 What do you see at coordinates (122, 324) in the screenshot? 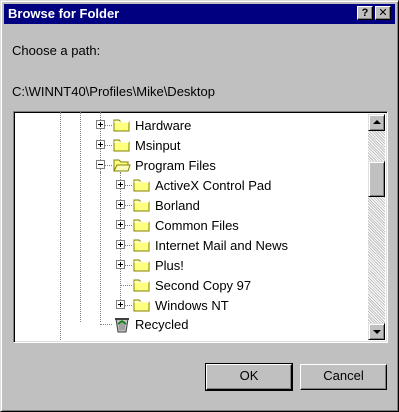
I see `recycle-bin-icon` at bounding box center [122, 324].